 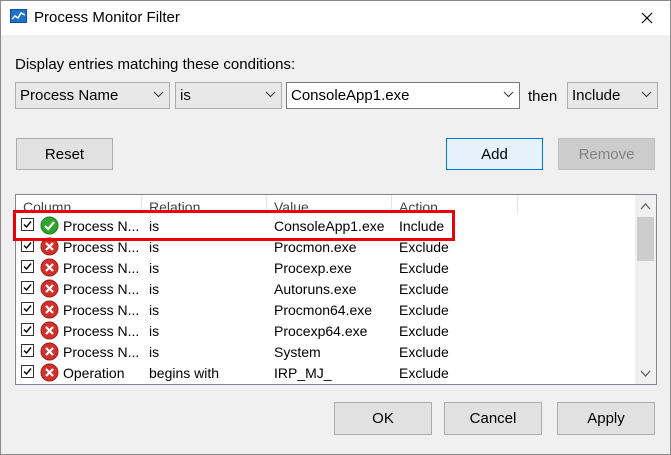 What do you see at coordinates (329, 226) in the screenshot?
I see `row-value: ConsoleApp1.exe` at bounding box center [329, 226].